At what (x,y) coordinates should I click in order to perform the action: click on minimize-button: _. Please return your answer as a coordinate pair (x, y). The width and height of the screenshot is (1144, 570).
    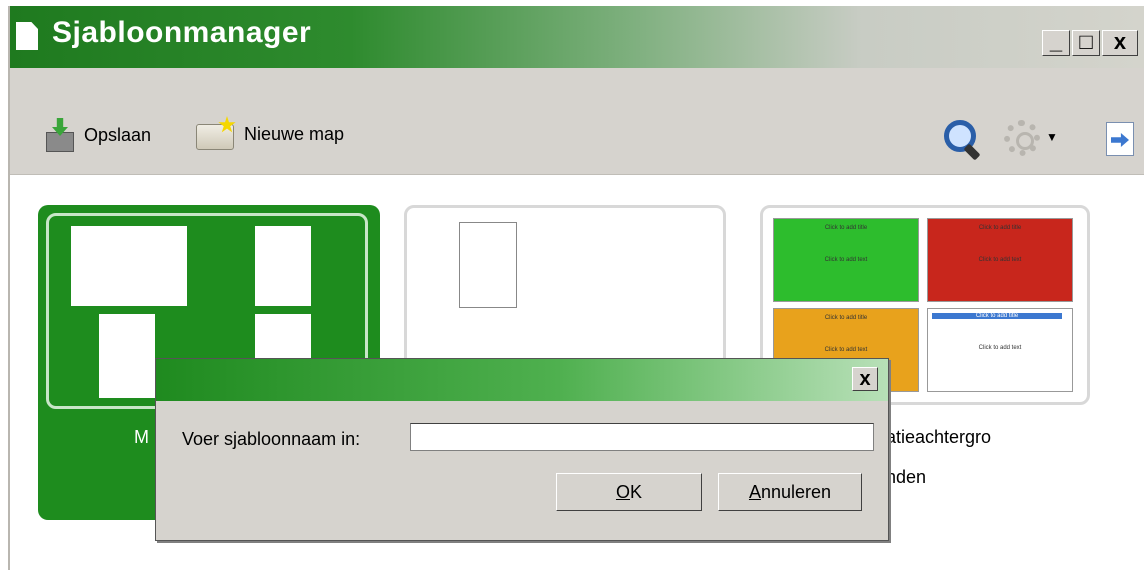
    Looking at the image, I should click on (1056, 43).